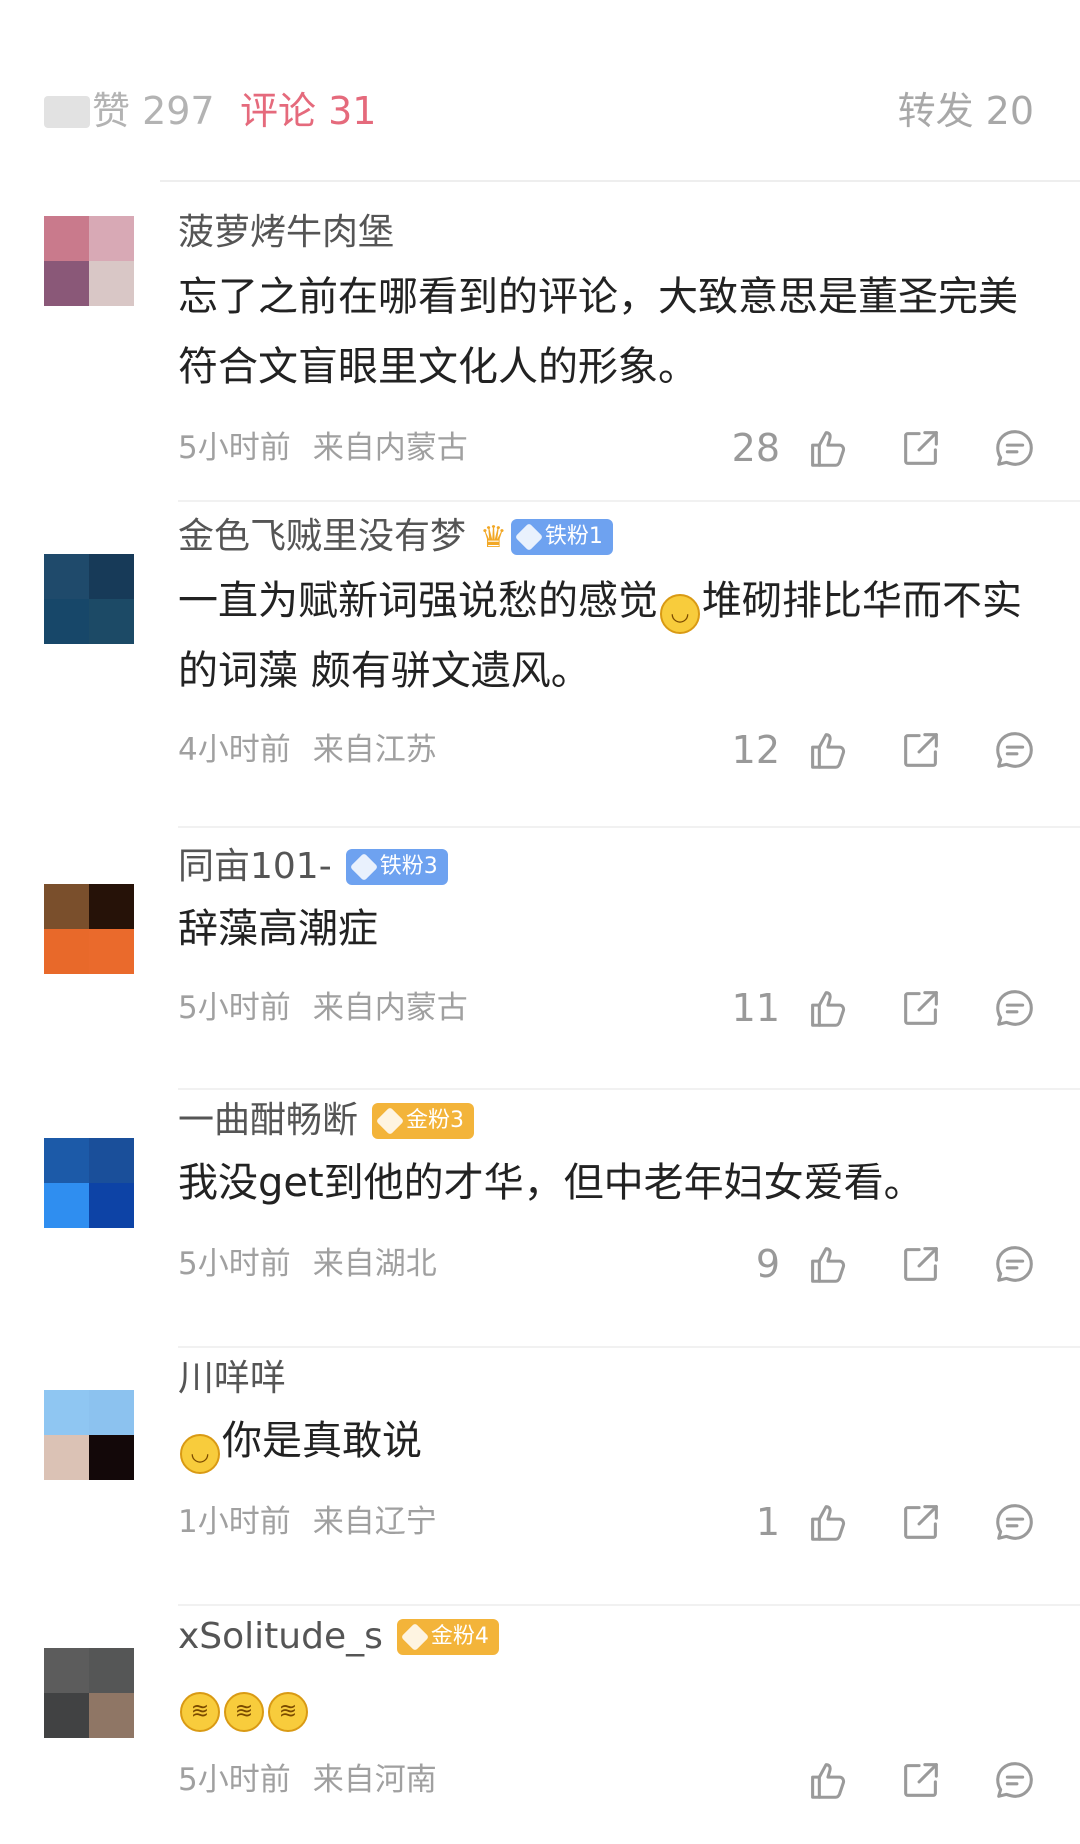  I want to click on comment-item: xSolitude_s 金粉4 ≋ ≋ ≋ 5小时前 来自河南, so click(540, 1724).